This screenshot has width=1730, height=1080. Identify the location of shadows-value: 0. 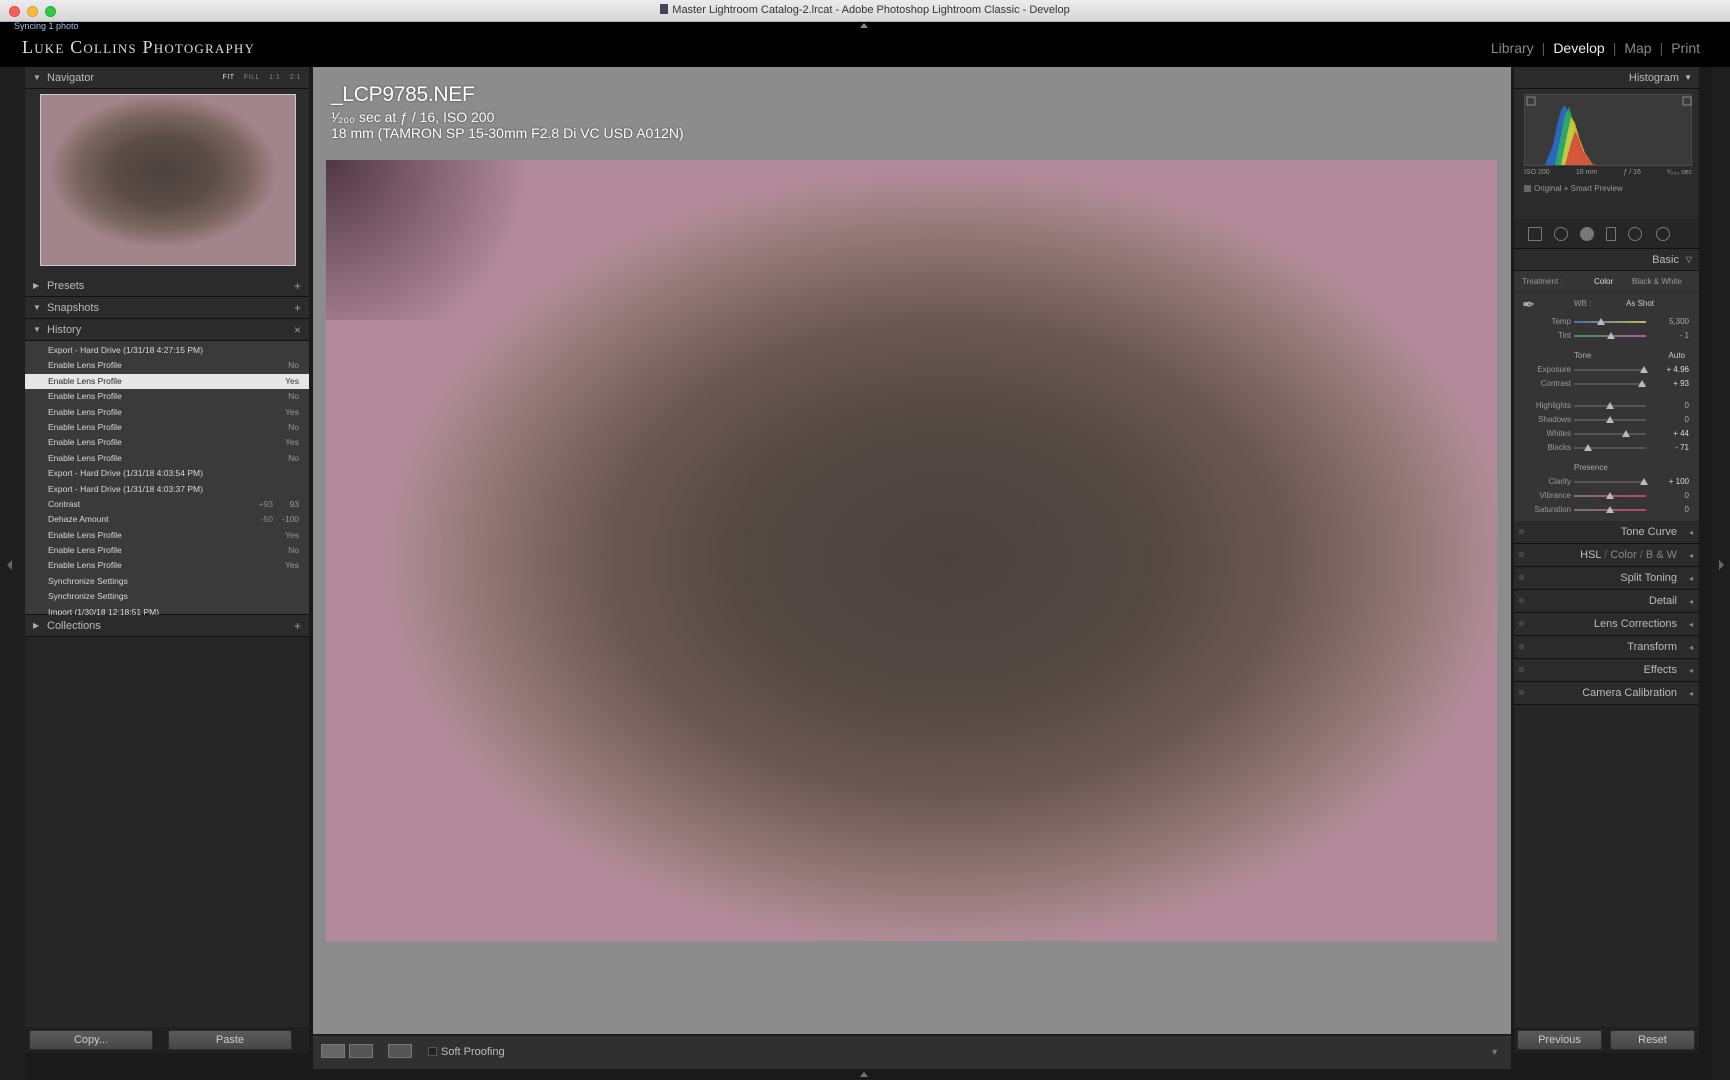
(1687, 419).